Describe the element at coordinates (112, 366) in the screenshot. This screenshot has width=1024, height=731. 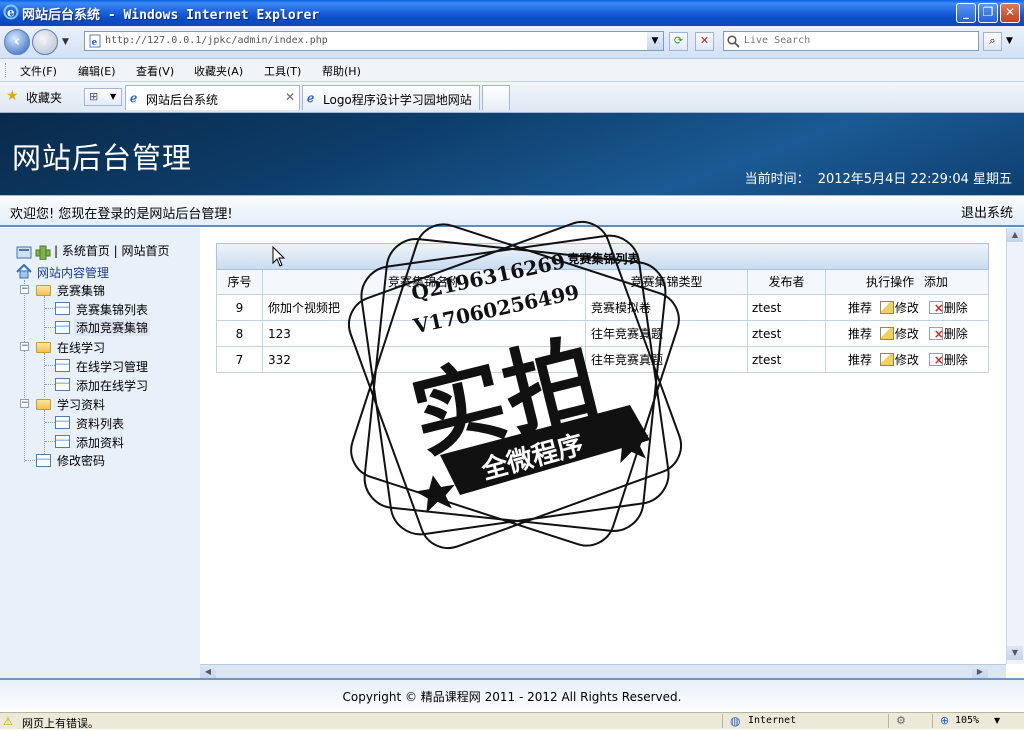
I see `sidebar-item-learning-manage: 在线学习管理` at that location.